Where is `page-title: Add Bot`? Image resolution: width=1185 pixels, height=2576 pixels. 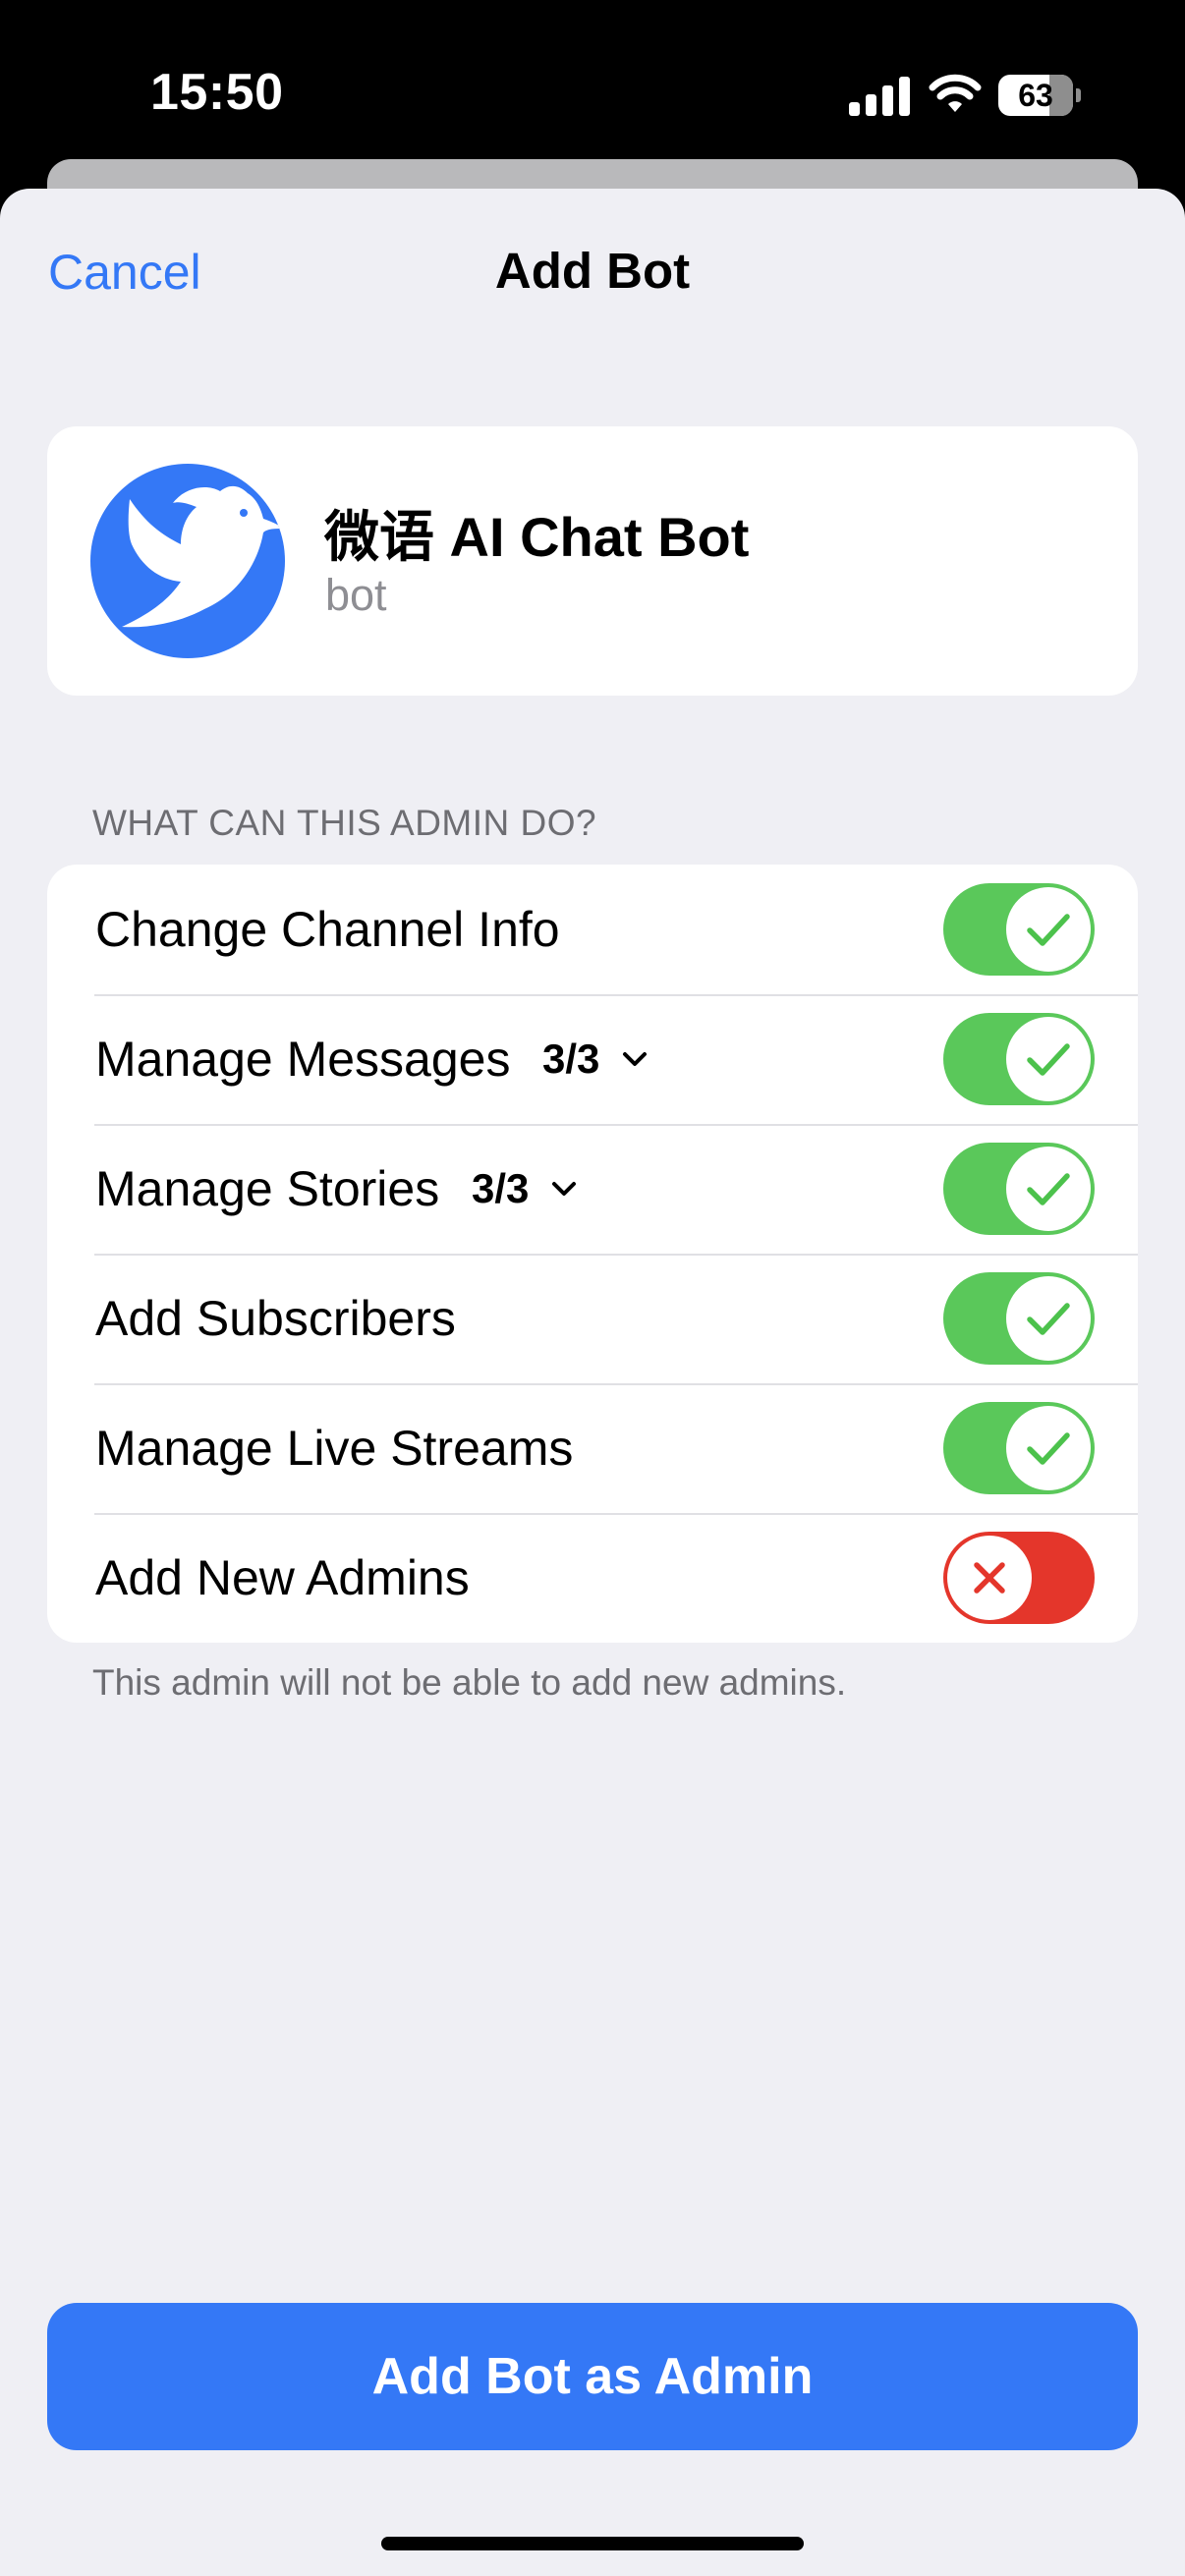 page-title: Add Bot is located at coordinates (592, 271).